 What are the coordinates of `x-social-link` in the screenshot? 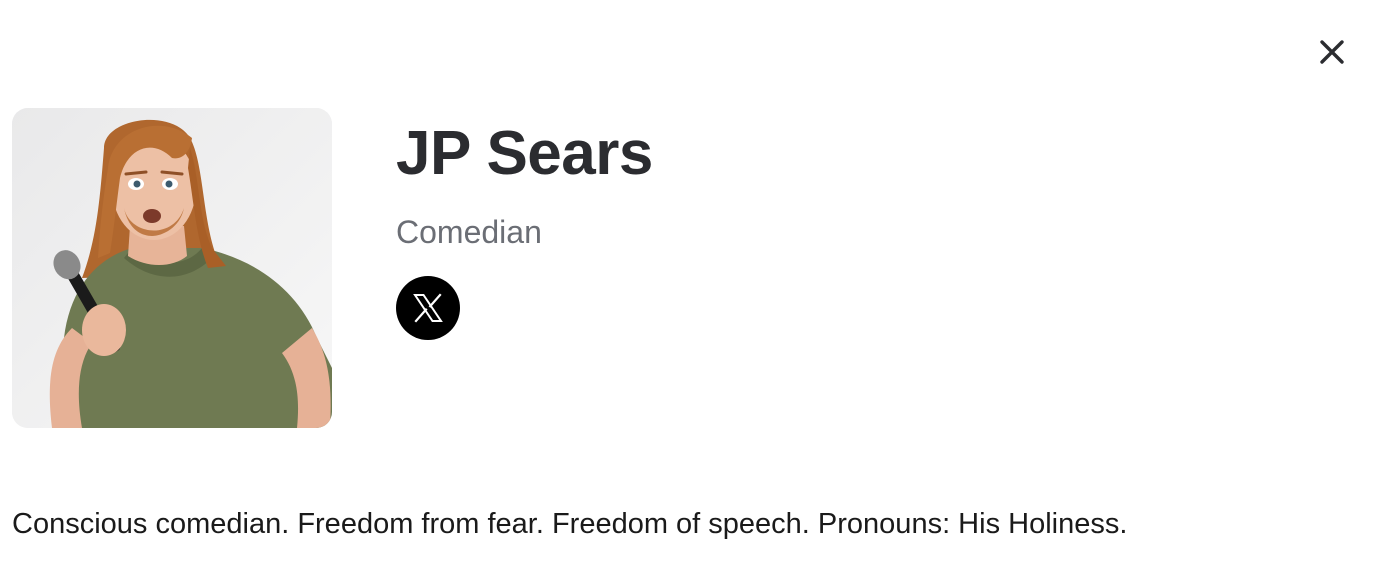 It's located at (428, 308).